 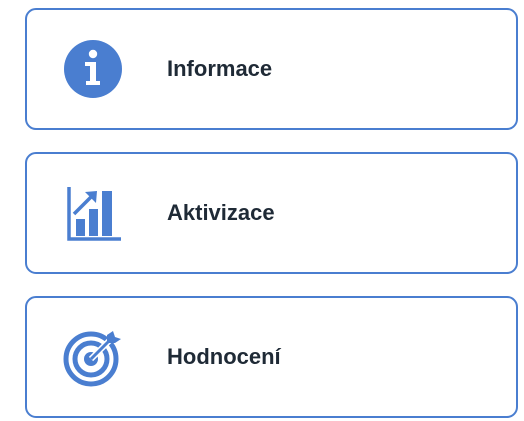 I want to click on menu-item-label: Informace, so click(x=220, y=68).